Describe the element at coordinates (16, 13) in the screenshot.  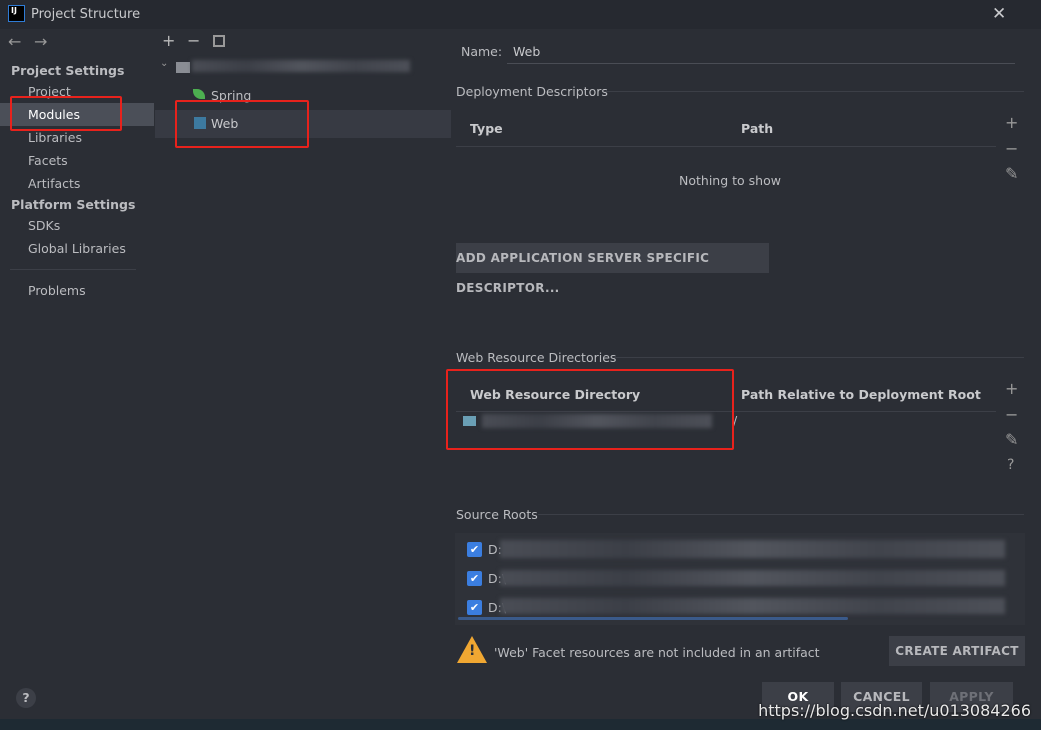
I see `intellij-logo-icon: IJ` at that location.